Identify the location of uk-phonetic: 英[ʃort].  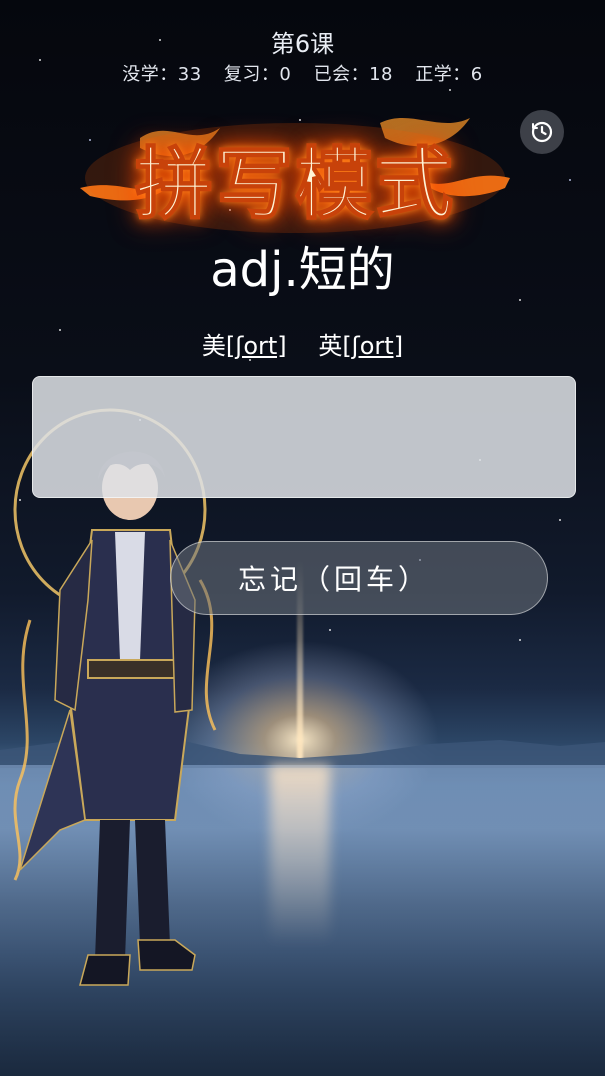
(360, 346).